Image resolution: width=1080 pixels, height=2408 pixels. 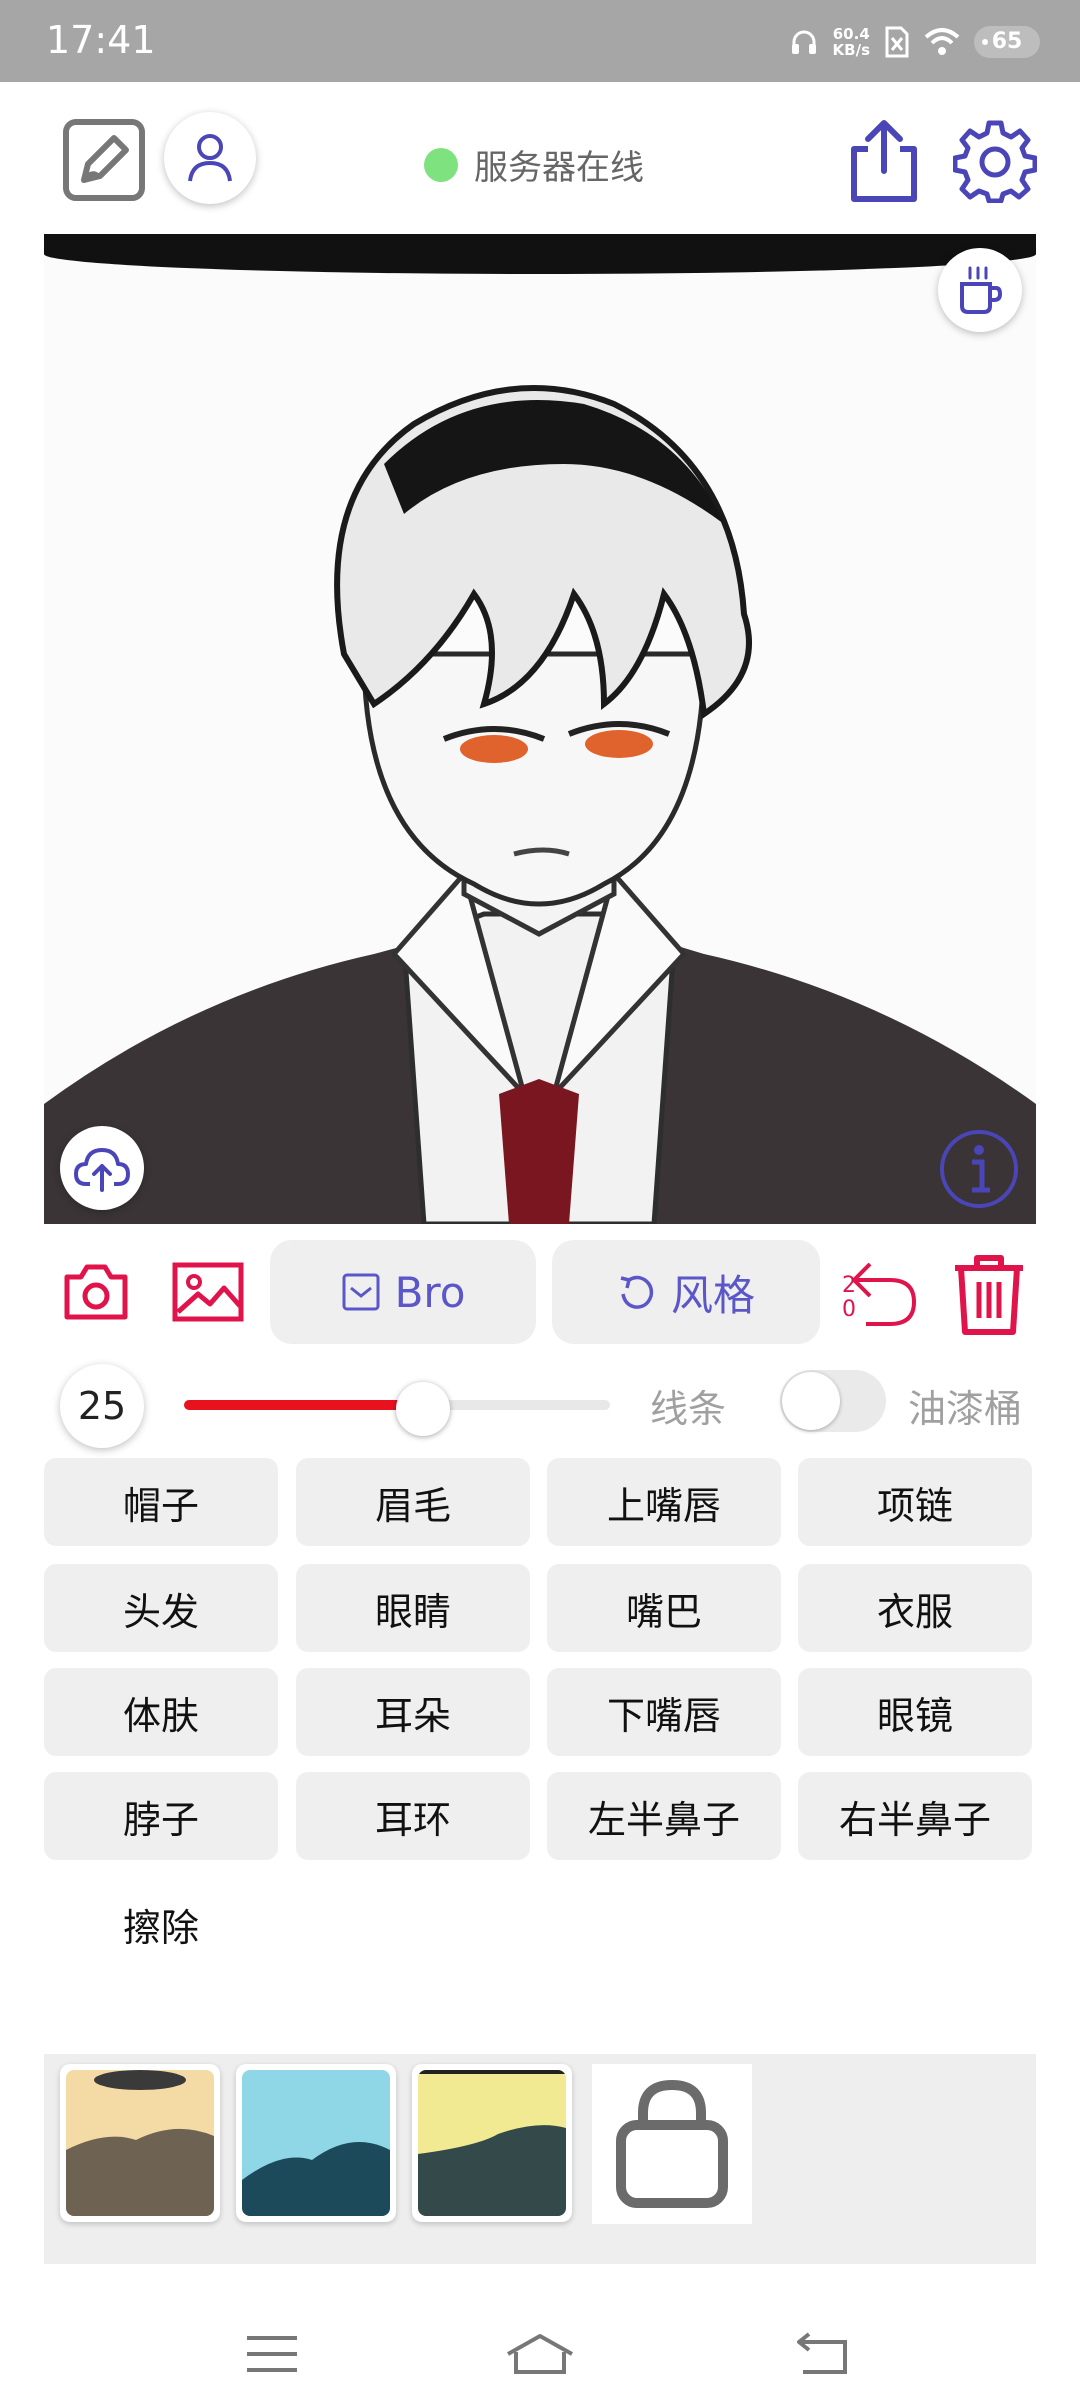 I want to click on locked-swatch-button, so click(x=672, y=2144).